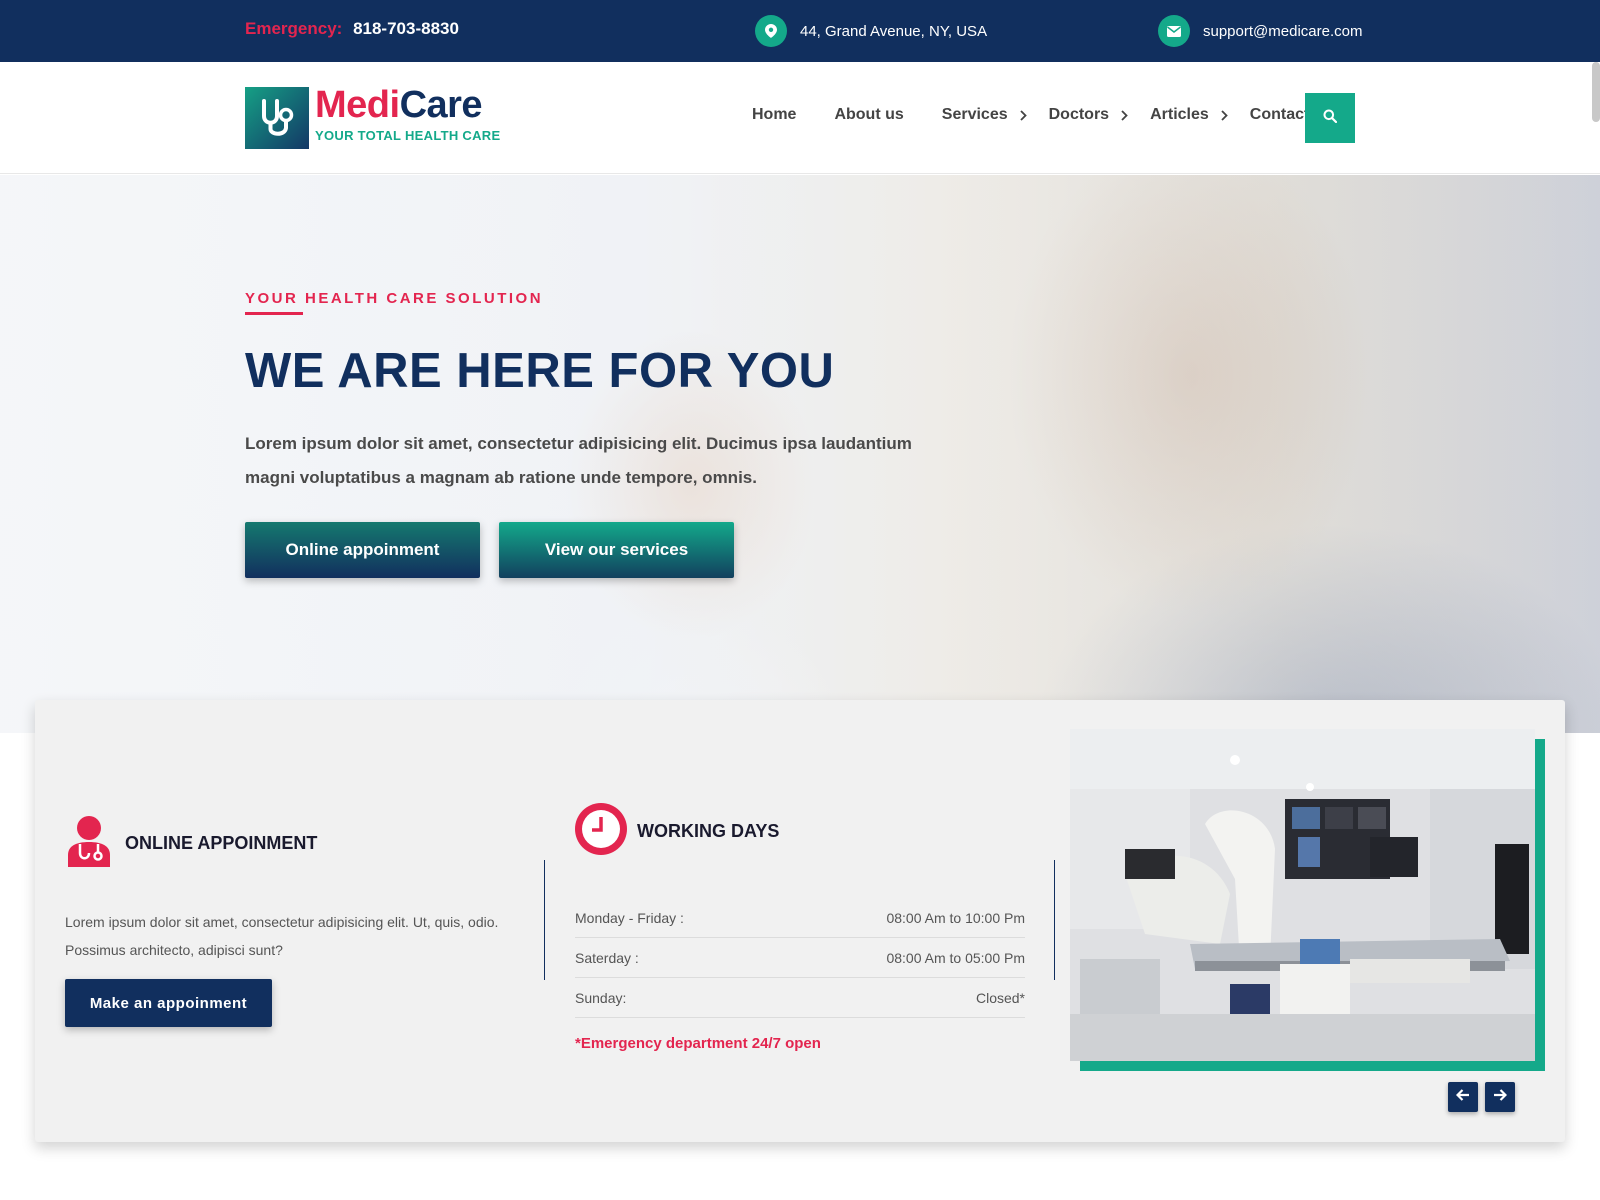 The image size is (1600, 1200). Describe the element at coordinates (394, 298) in the screenshot. I see `hero-kicker: YOUR HEALTH CARE SOLUTION` at that location.